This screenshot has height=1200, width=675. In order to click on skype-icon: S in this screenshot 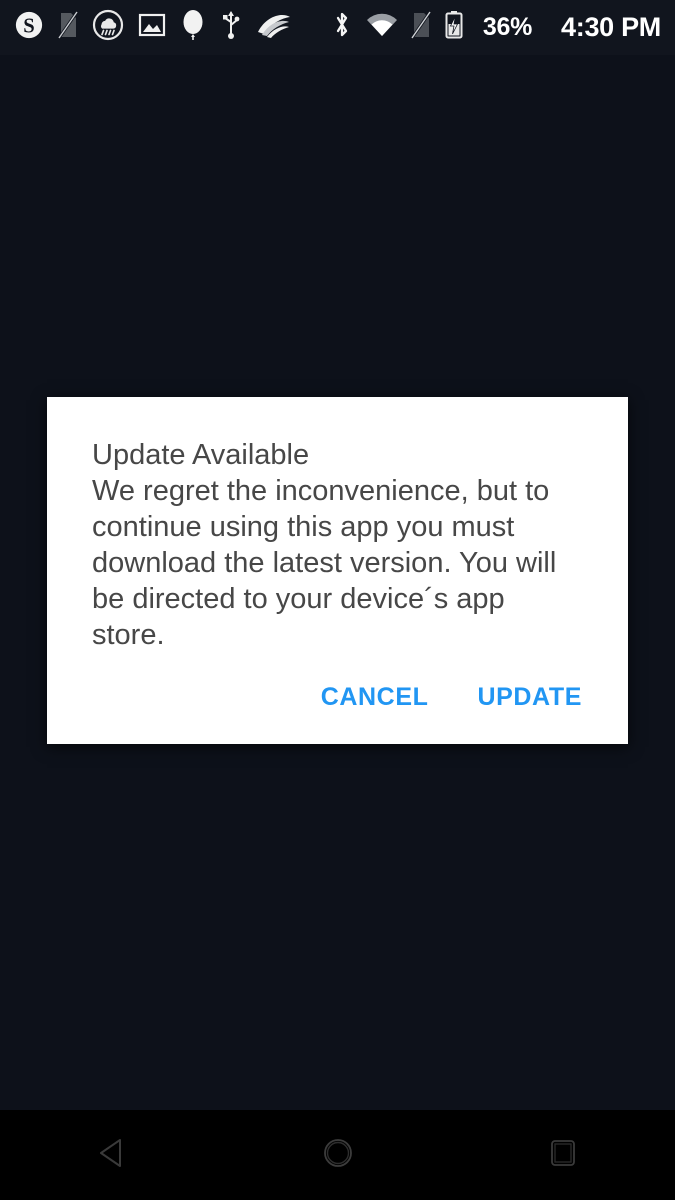, I will do `click(29, 27)`.